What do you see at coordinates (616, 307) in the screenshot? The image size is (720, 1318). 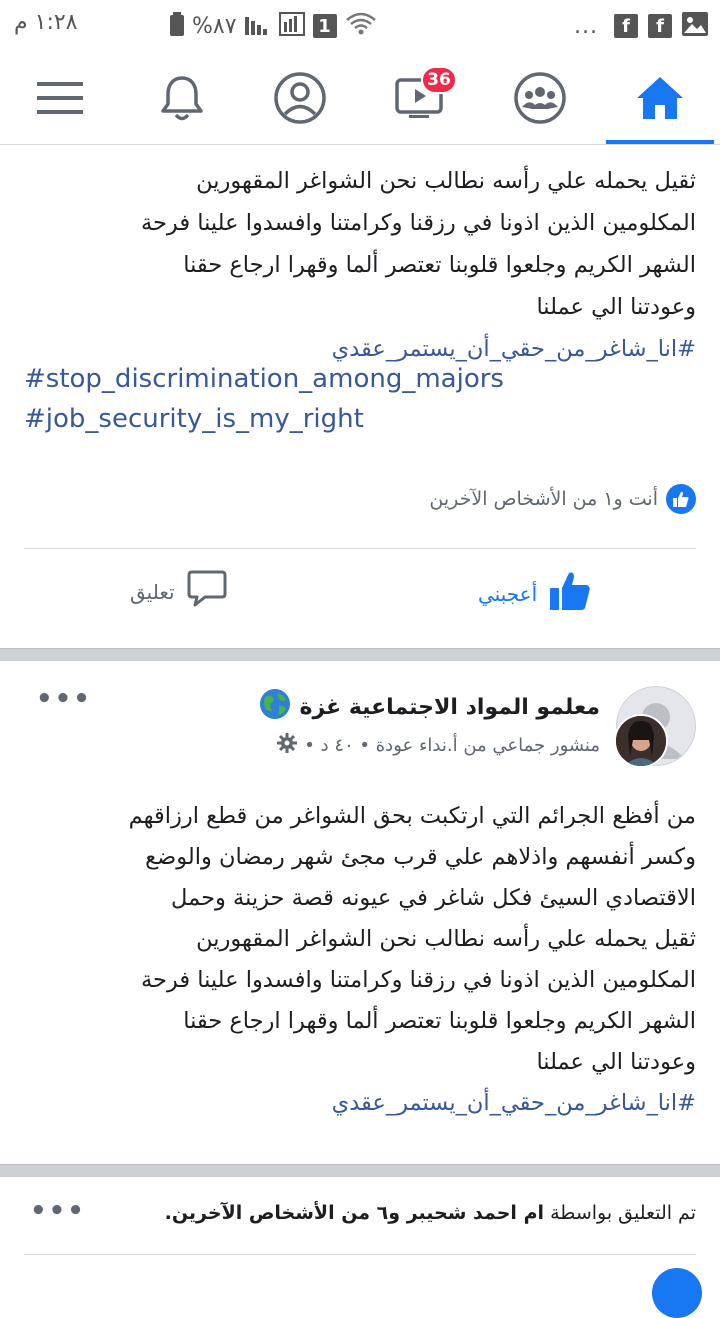 I see `post1-line: وعودتنا الي عملنا` at bounding box center [616, 307].